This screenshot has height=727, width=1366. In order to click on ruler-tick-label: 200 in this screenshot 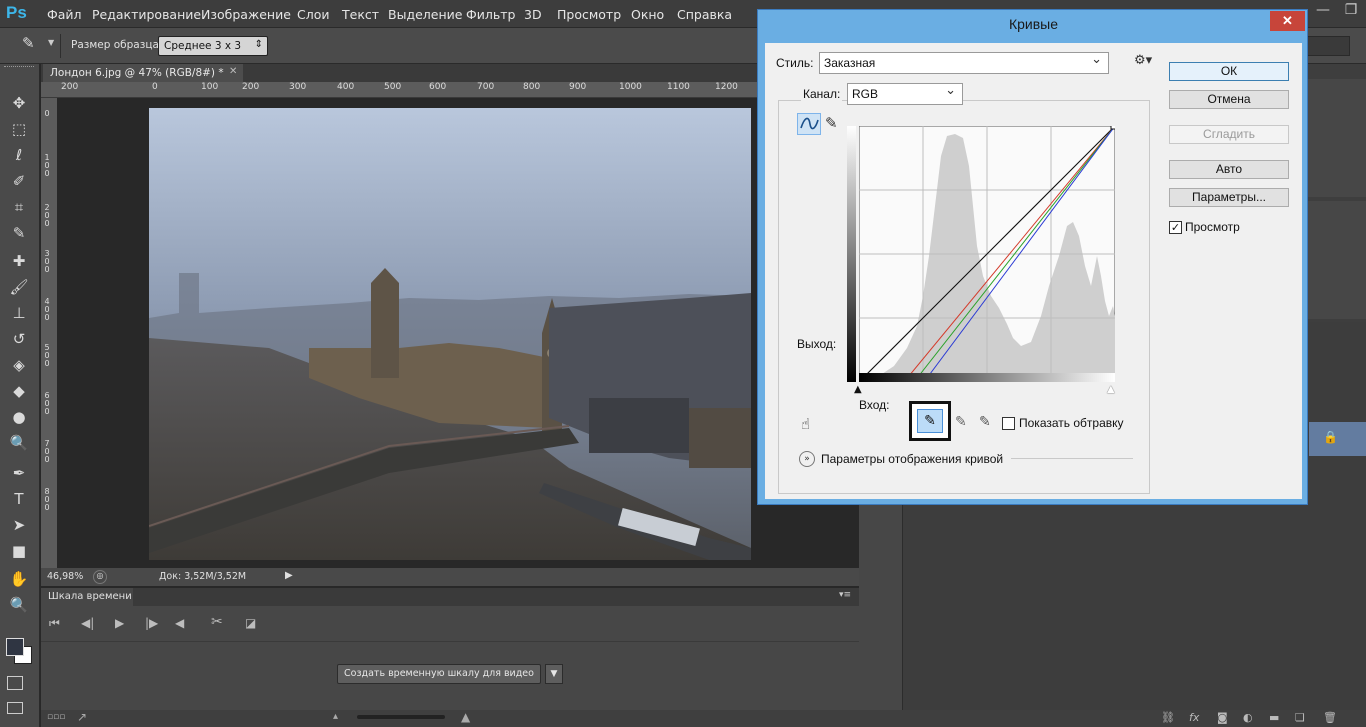, I will do `click(70, 87)`.